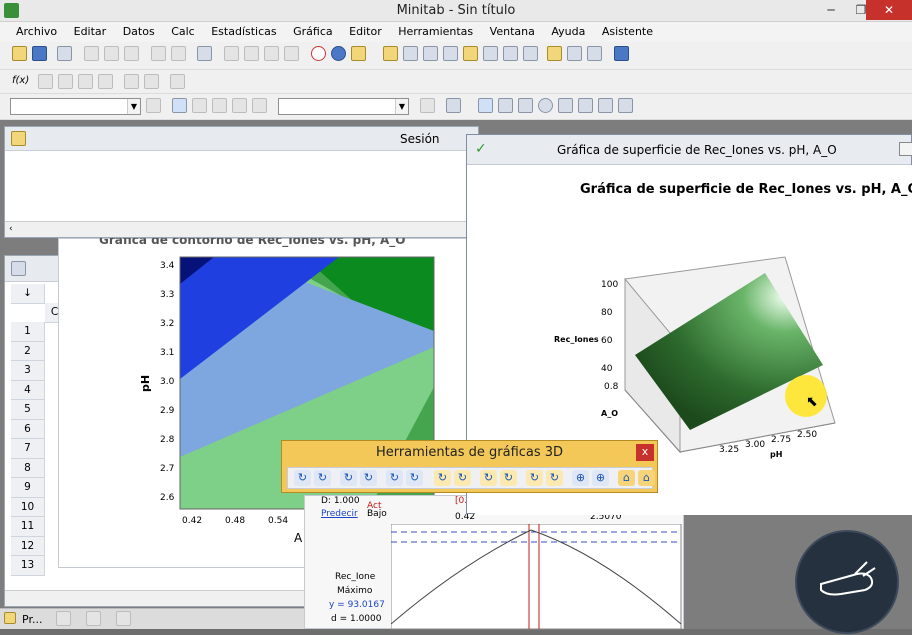  What do you see at coordinates (219, 105) in the screenshot?
I see `crosshair-icon` at bounding box center [219, 105].